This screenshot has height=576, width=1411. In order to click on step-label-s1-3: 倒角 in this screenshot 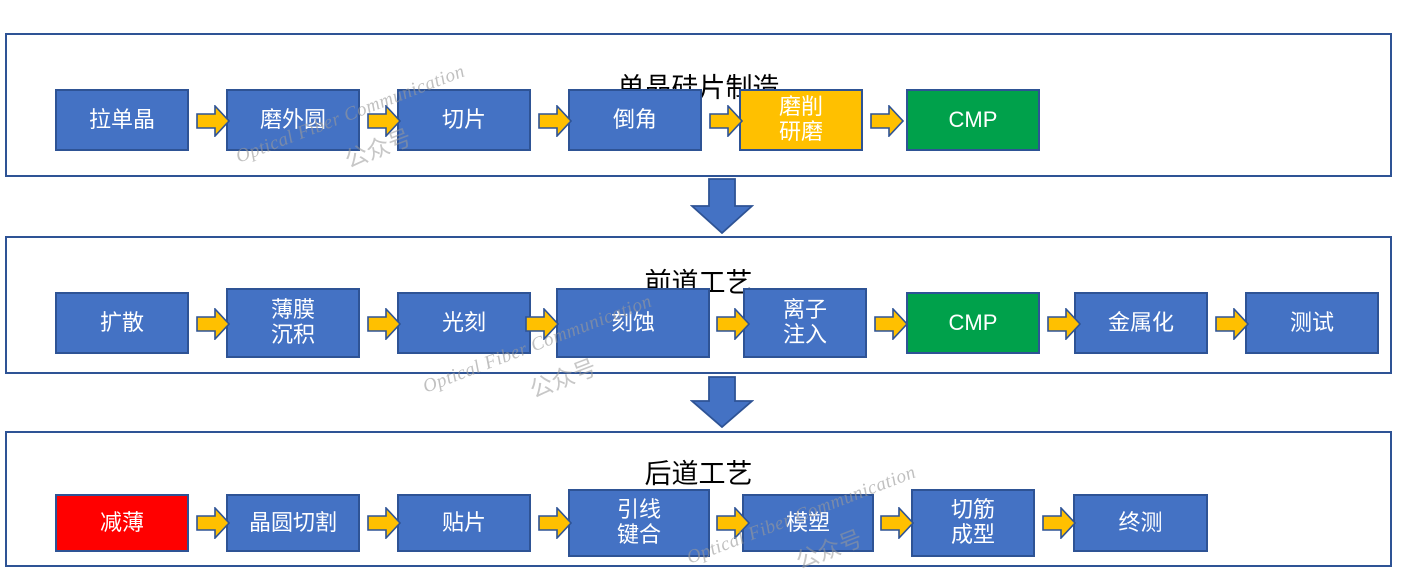, I will do `click(634, 119)`.